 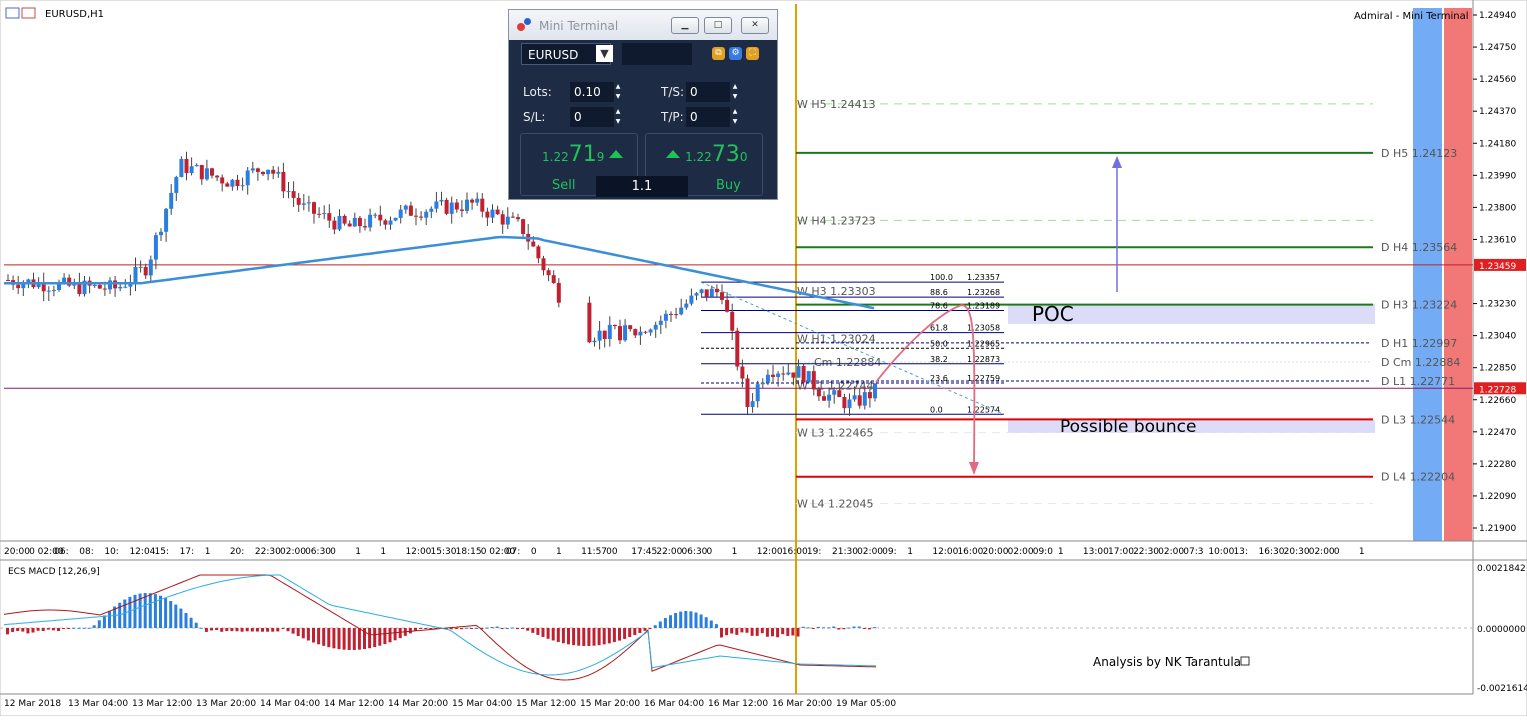 I want to click on sell-label: Sell, so click(x=564, y=185).